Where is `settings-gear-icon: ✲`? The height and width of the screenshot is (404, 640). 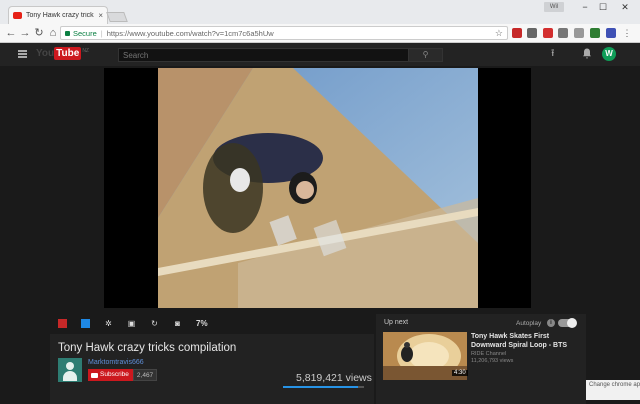 settings-gear-icon: ✲ is located at coordinates (108, 323).